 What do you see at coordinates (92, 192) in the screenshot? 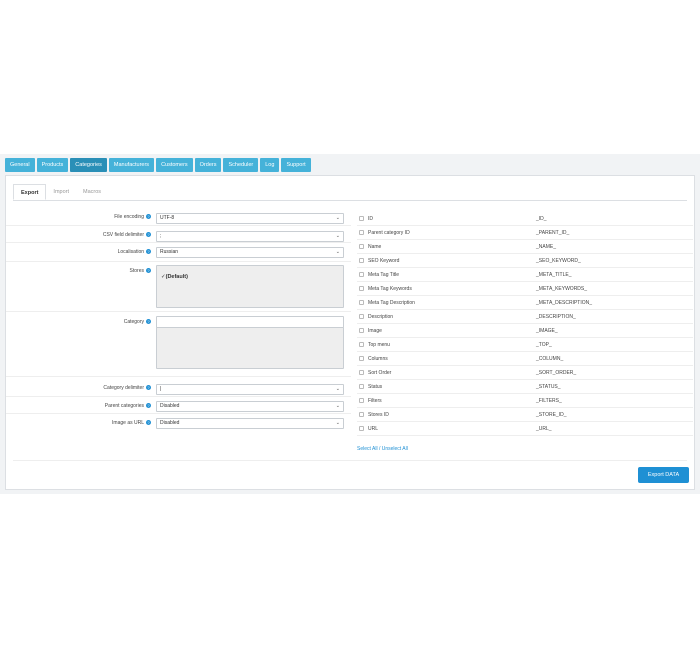
I see `subtab-macros: Macros` at bounding box center [92, 192].